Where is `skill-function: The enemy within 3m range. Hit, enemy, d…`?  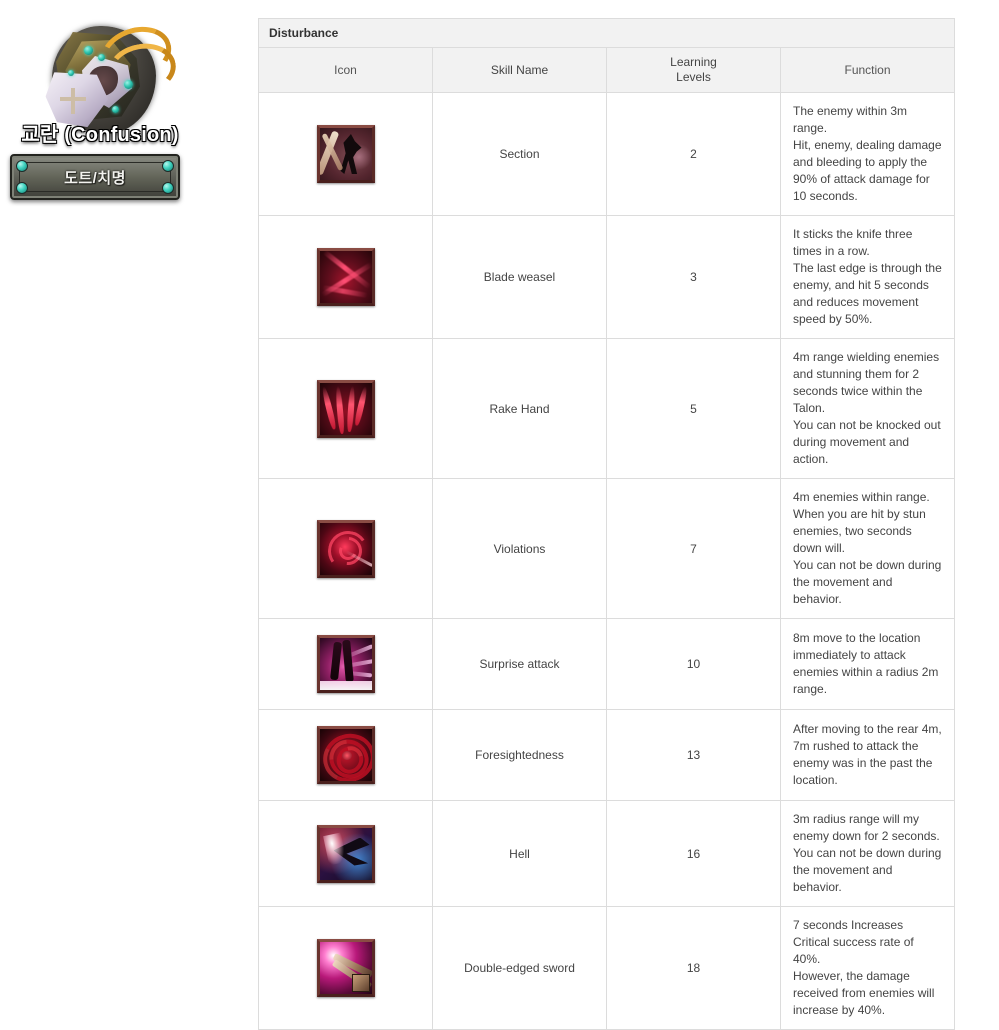 skill-function: The enemy within 3m range. Hit, enemy, d… is located at coordinates (867, 153).